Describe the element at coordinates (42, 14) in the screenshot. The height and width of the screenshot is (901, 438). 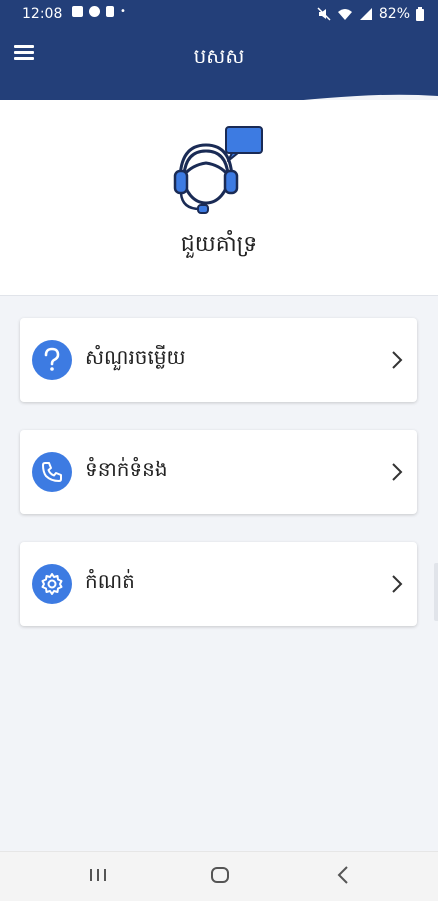
I see `status-time: 12:08` at that location.